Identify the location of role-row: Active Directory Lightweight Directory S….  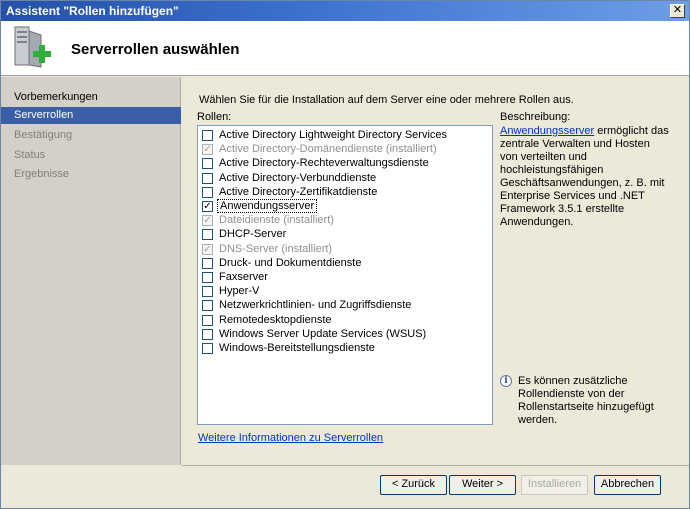
(346, 136).